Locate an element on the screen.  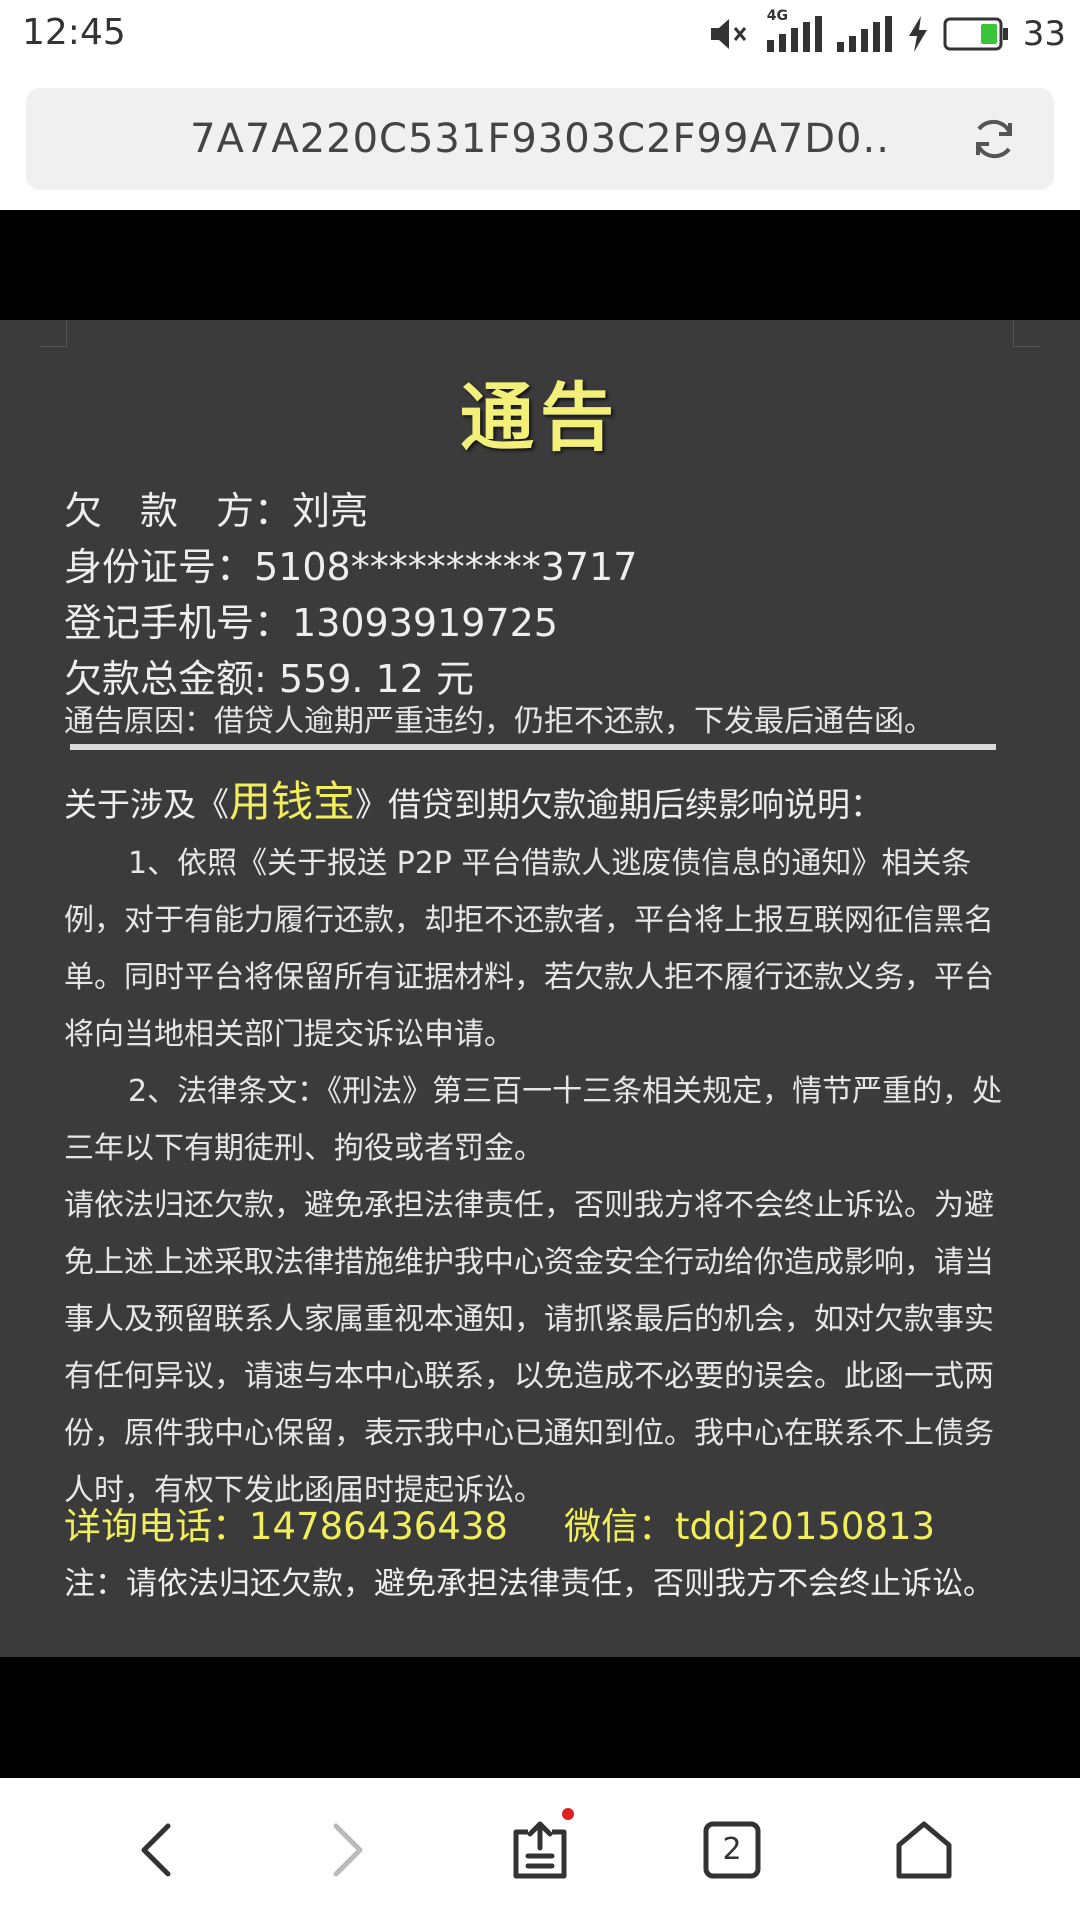
contact-line: 详询电话：14786436438 微信：tddj20150813 is located at coordinates (554, 1523).